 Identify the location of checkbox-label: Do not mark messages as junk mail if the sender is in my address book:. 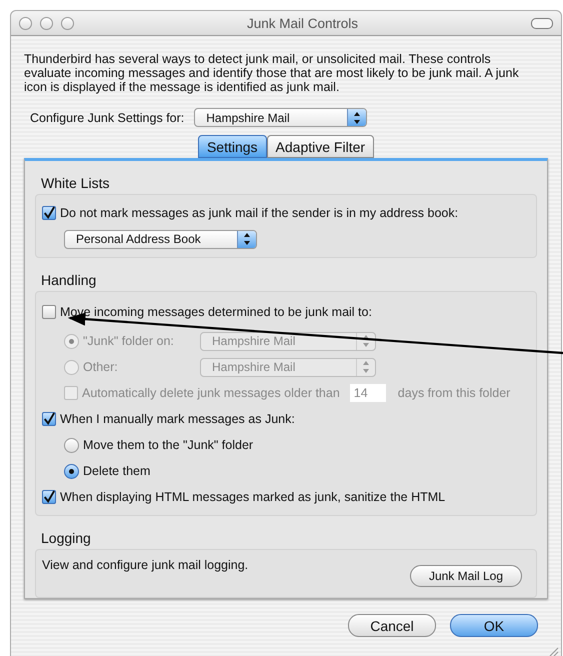
(259, 213).